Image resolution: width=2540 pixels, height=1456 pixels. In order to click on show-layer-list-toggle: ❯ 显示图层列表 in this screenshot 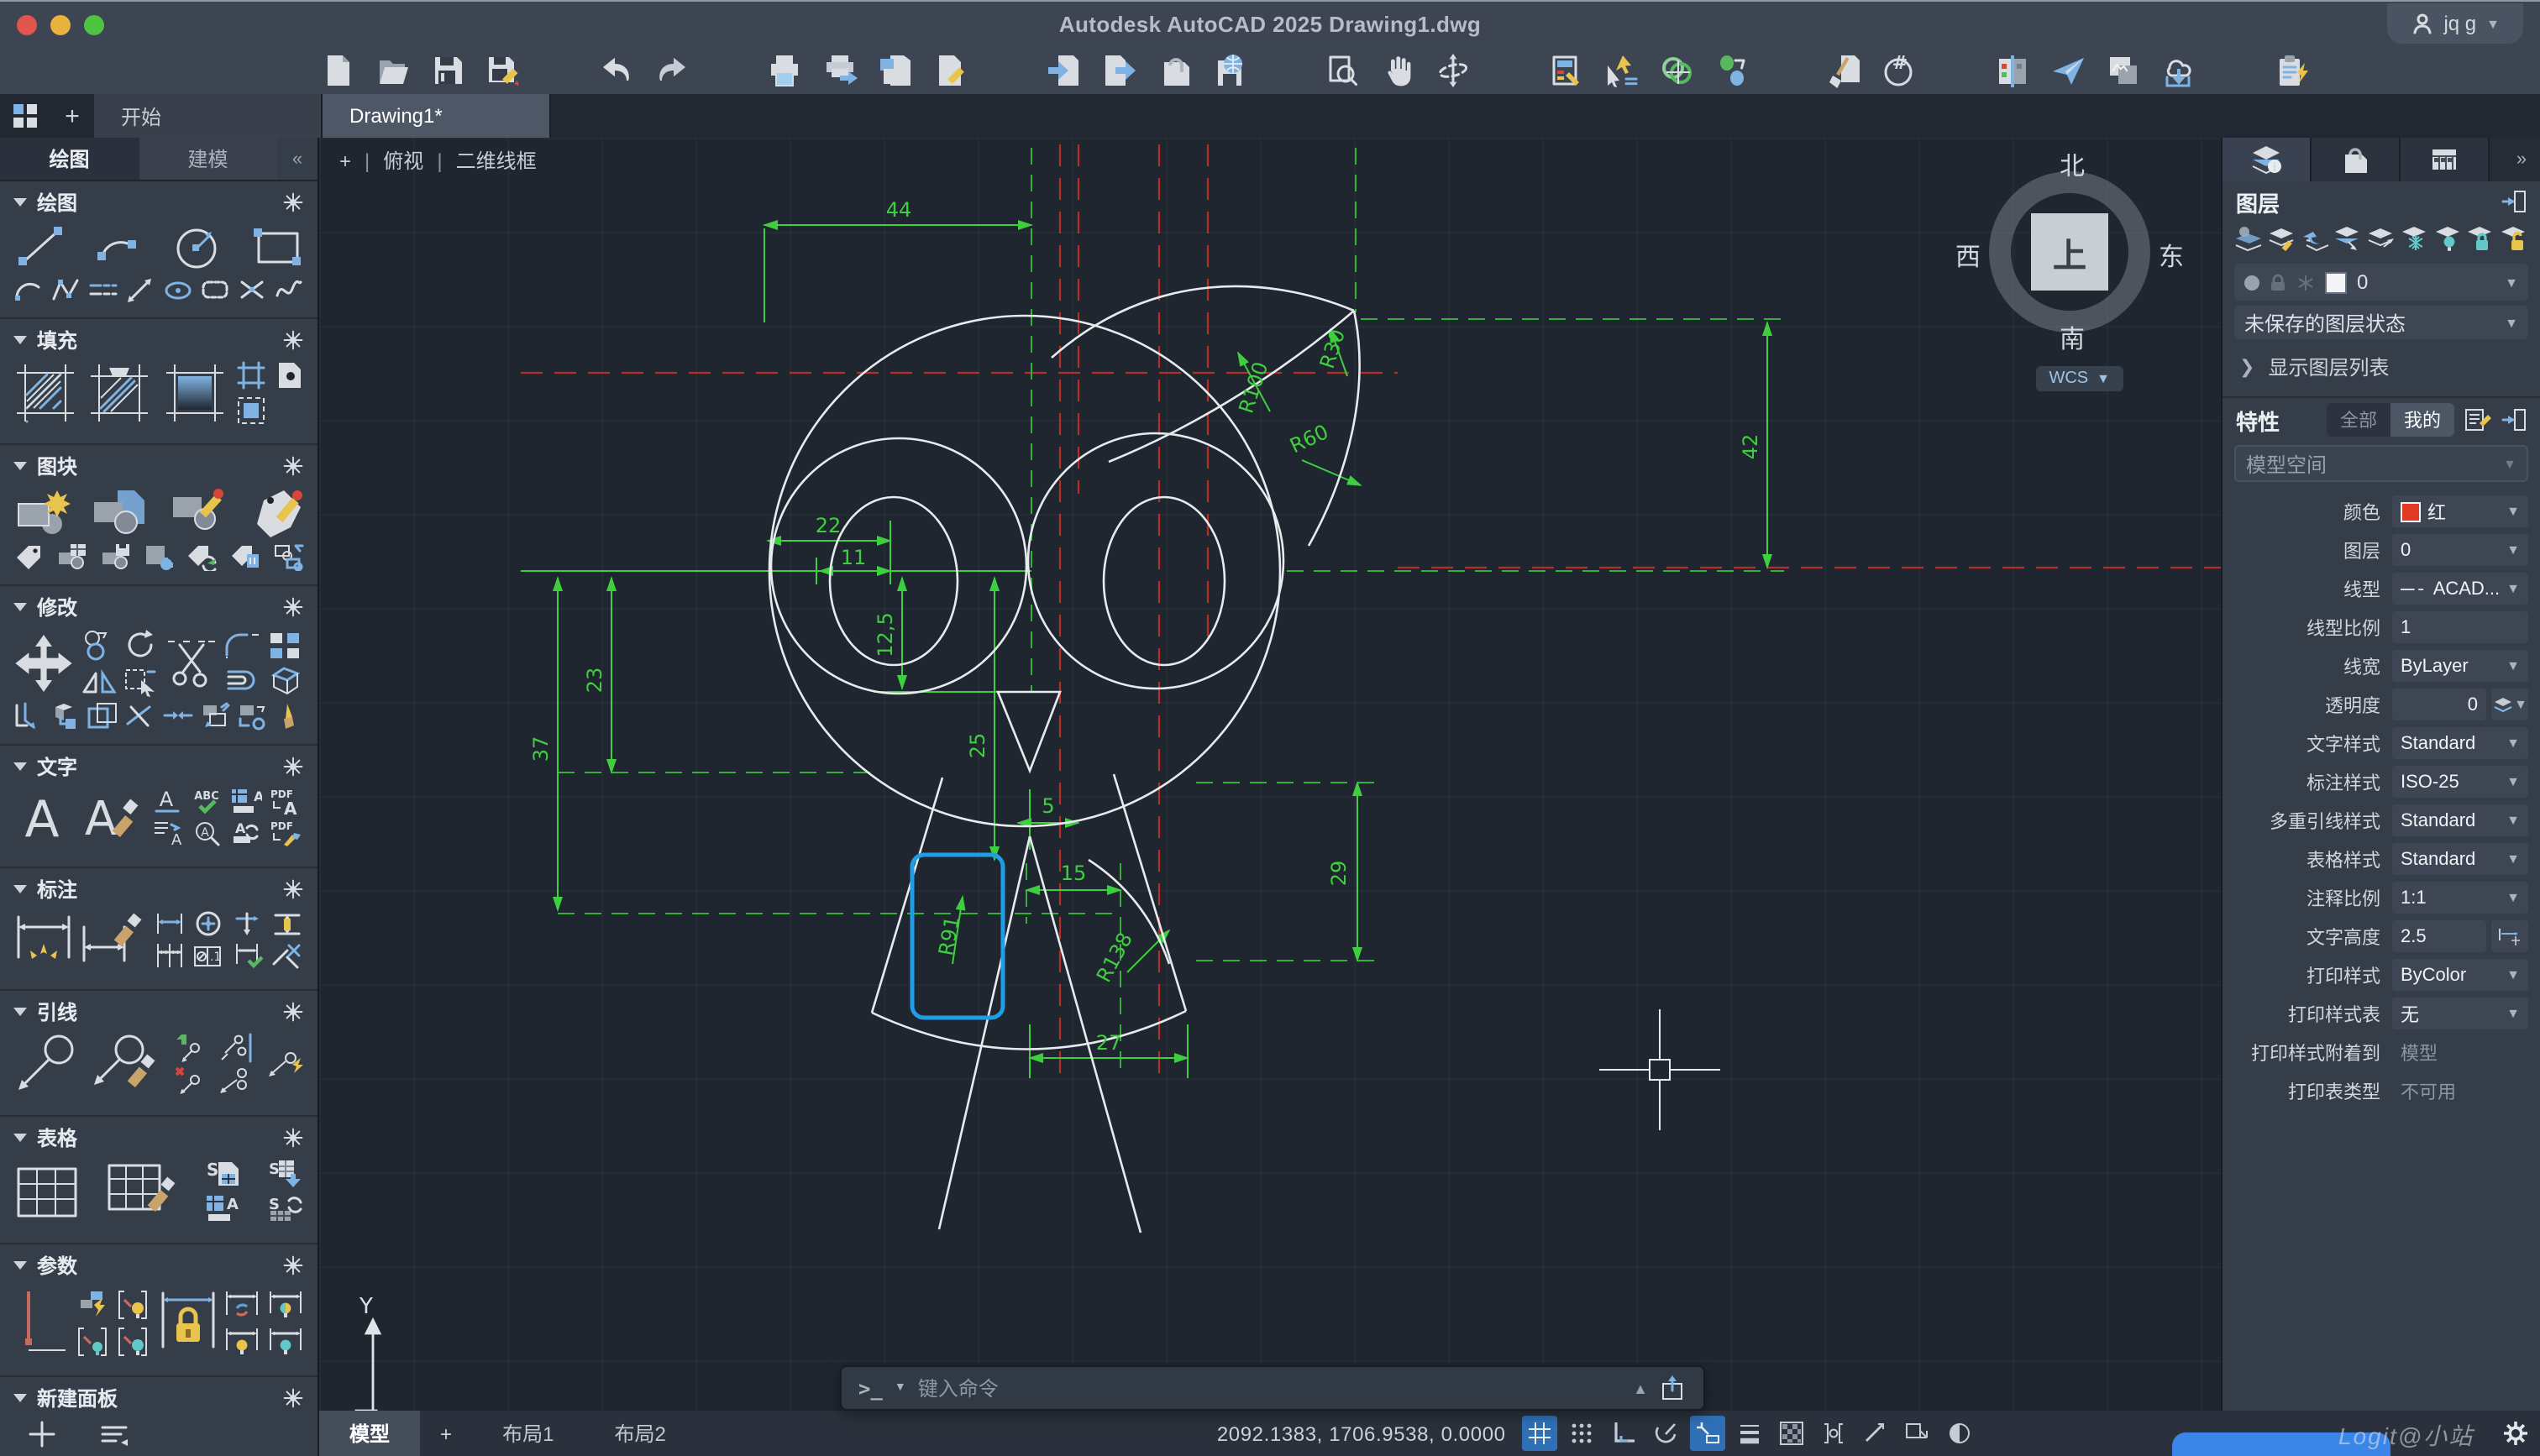, I will do `click(2381, 367)`.